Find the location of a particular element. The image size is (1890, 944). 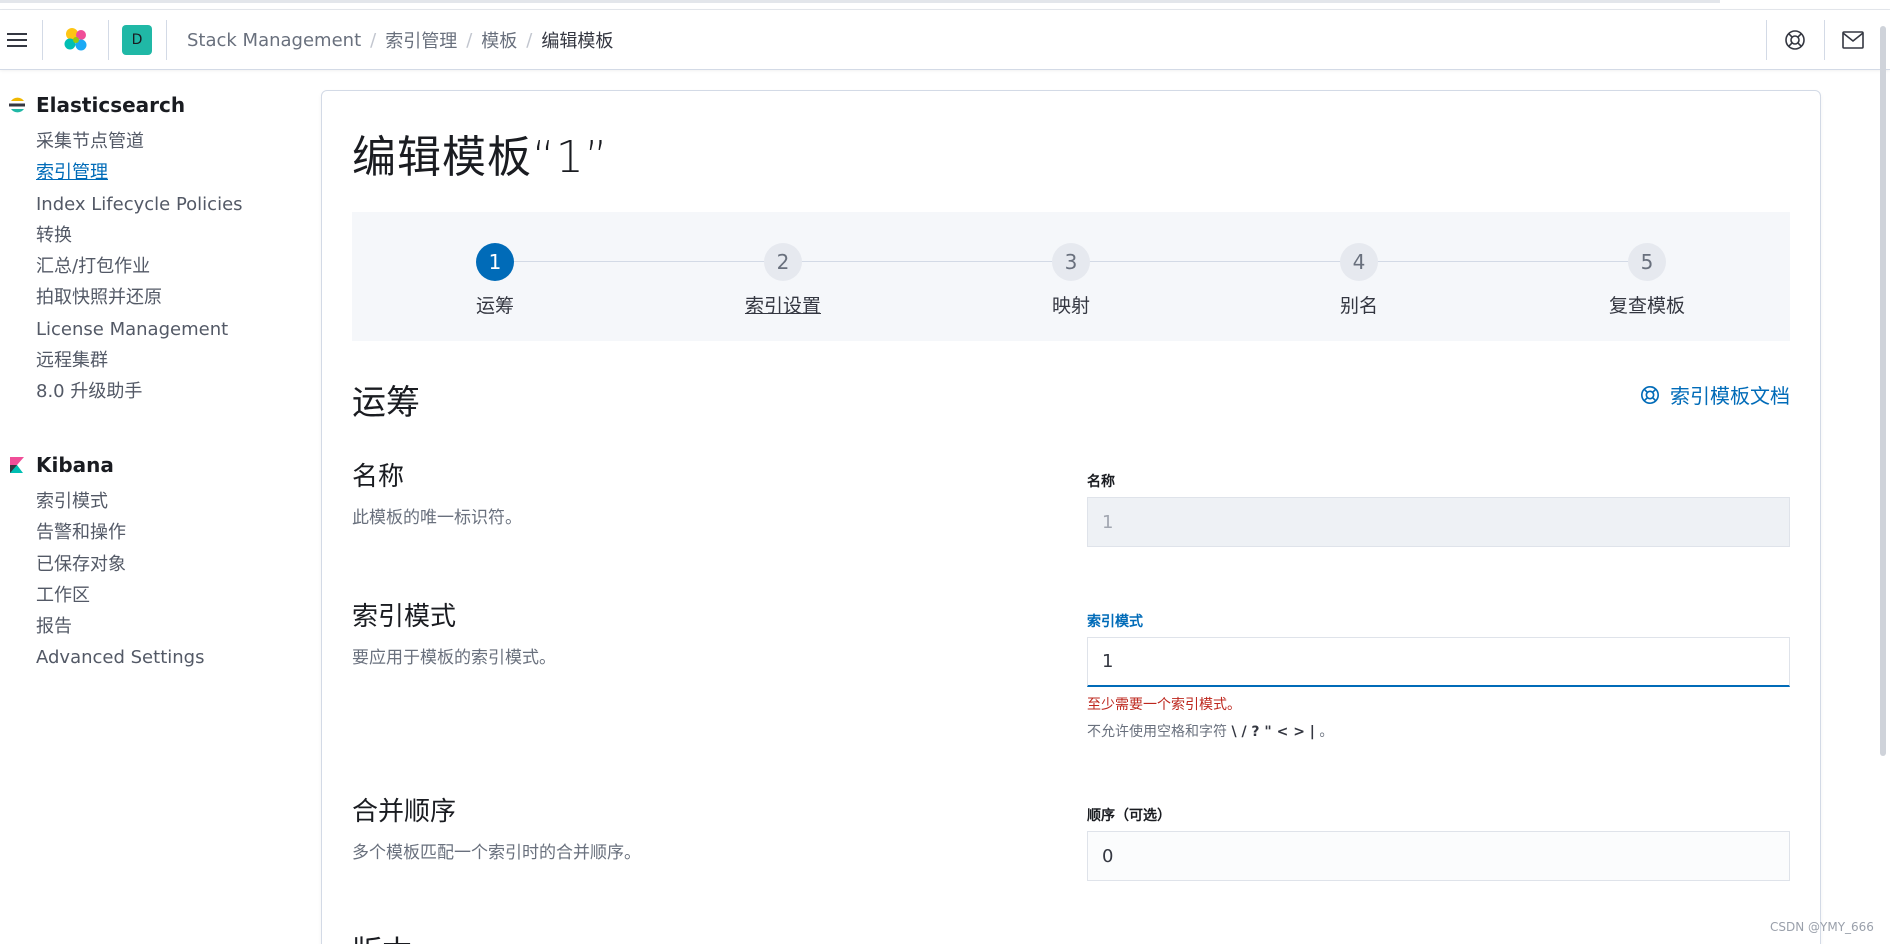

page-title: 编辑模板“1” is located at coordinates (480, 157).